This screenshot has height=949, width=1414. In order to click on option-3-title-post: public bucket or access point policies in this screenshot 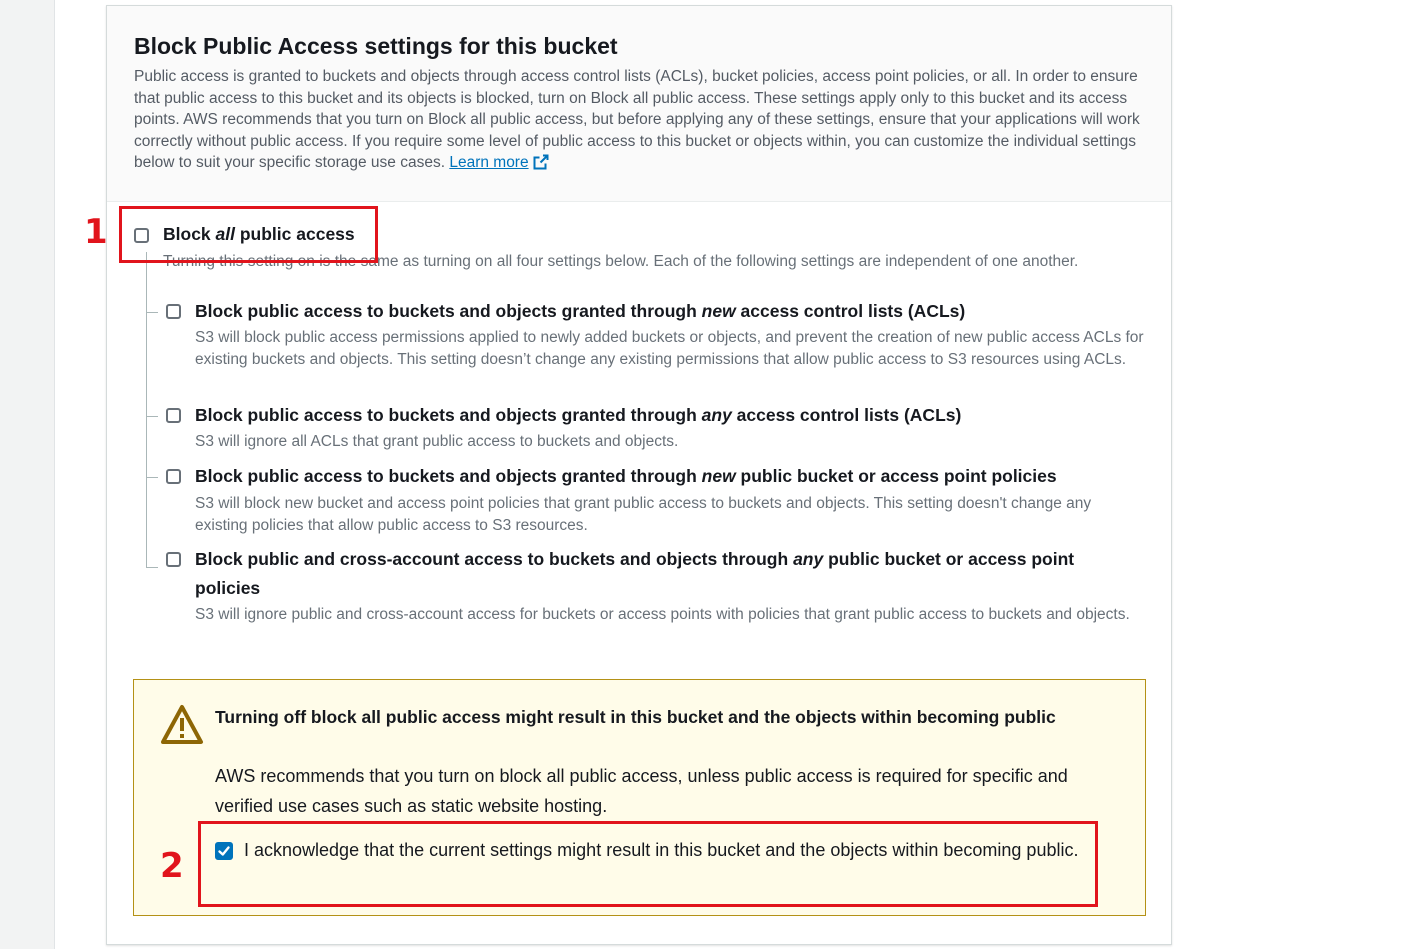, I will do `click(896, 476)`.